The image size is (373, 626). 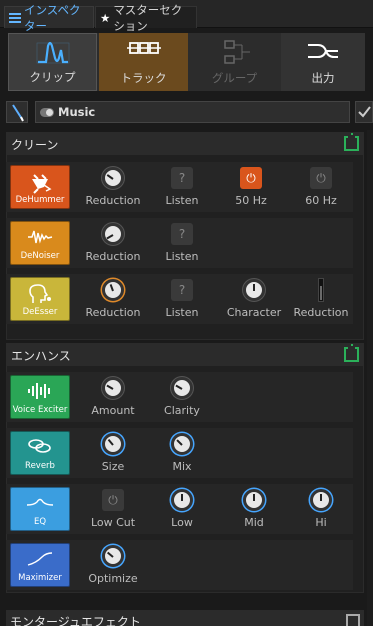 What do you see at coordinates (323, 78) in the screenshot?
I see `mode-label: 出力` at bounding box center [323, 78].